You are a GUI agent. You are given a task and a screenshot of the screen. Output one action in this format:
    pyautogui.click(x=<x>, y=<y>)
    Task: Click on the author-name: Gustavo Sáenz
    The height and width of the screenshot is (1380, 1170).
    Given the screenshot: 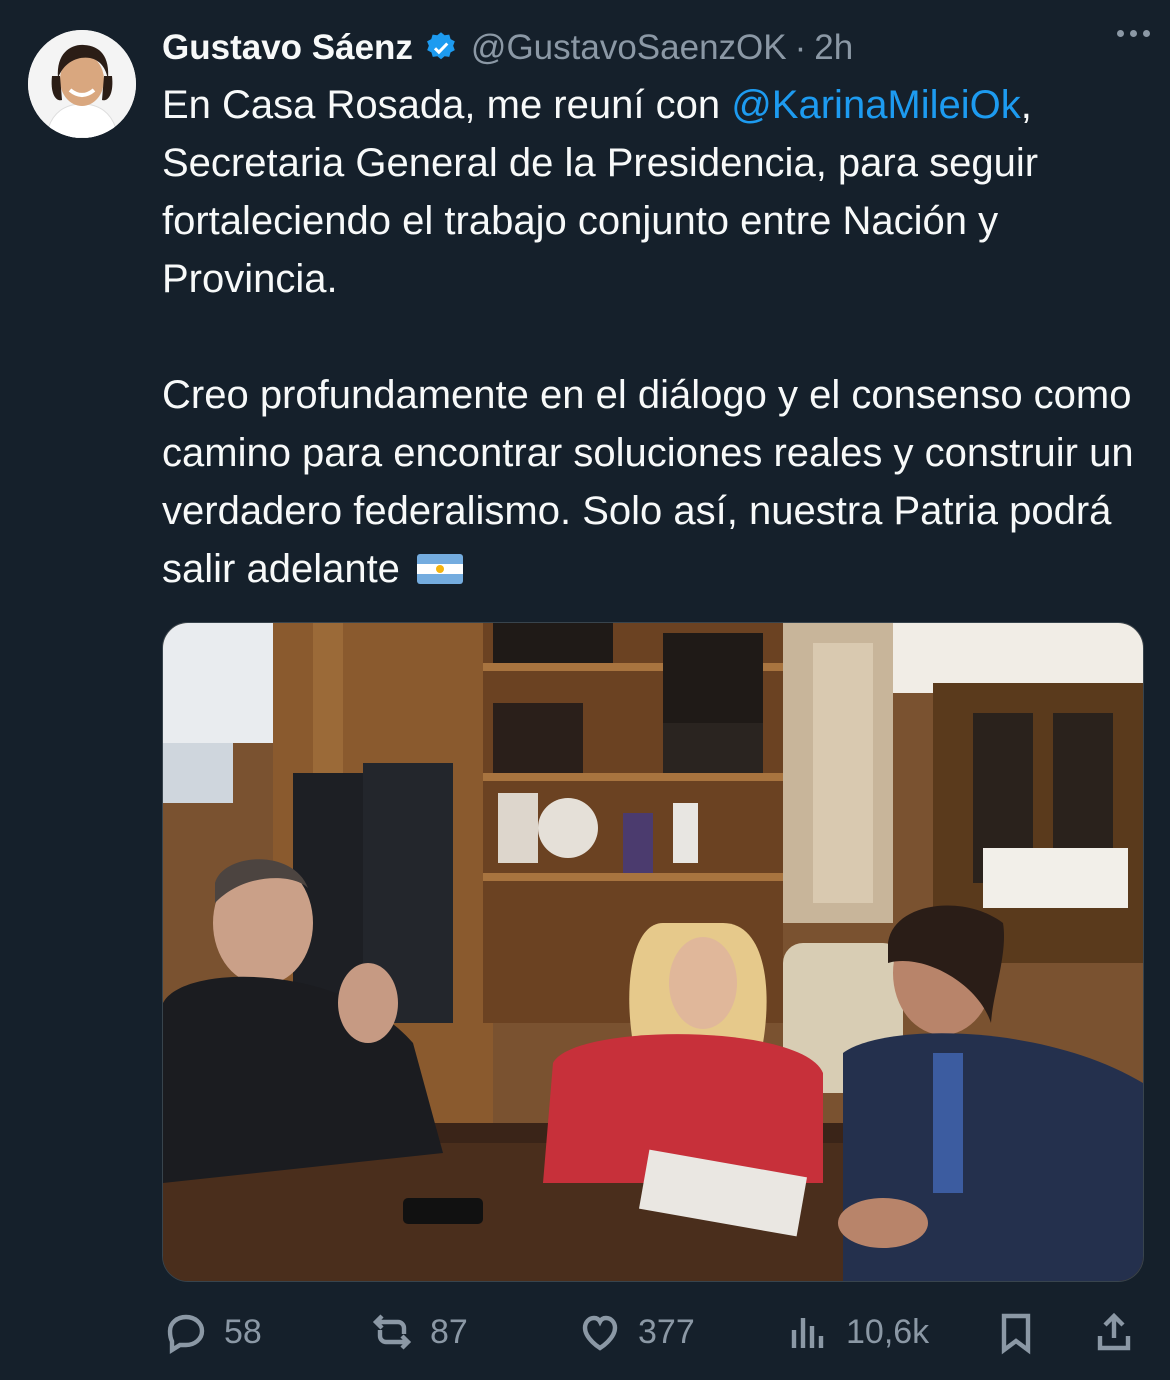 What is the action you would take?
    pyautogui.click(x=287, y=48)
    